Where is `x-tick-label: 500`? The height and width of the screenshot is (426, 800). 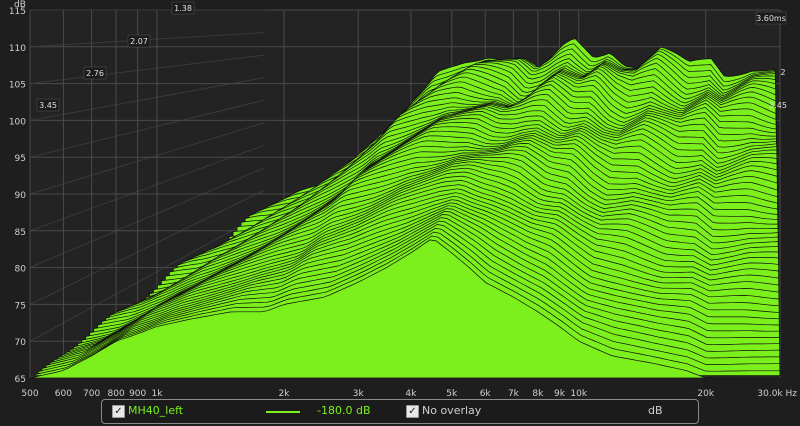
x-tick-label: 500 is located at coordinates (29, 394).